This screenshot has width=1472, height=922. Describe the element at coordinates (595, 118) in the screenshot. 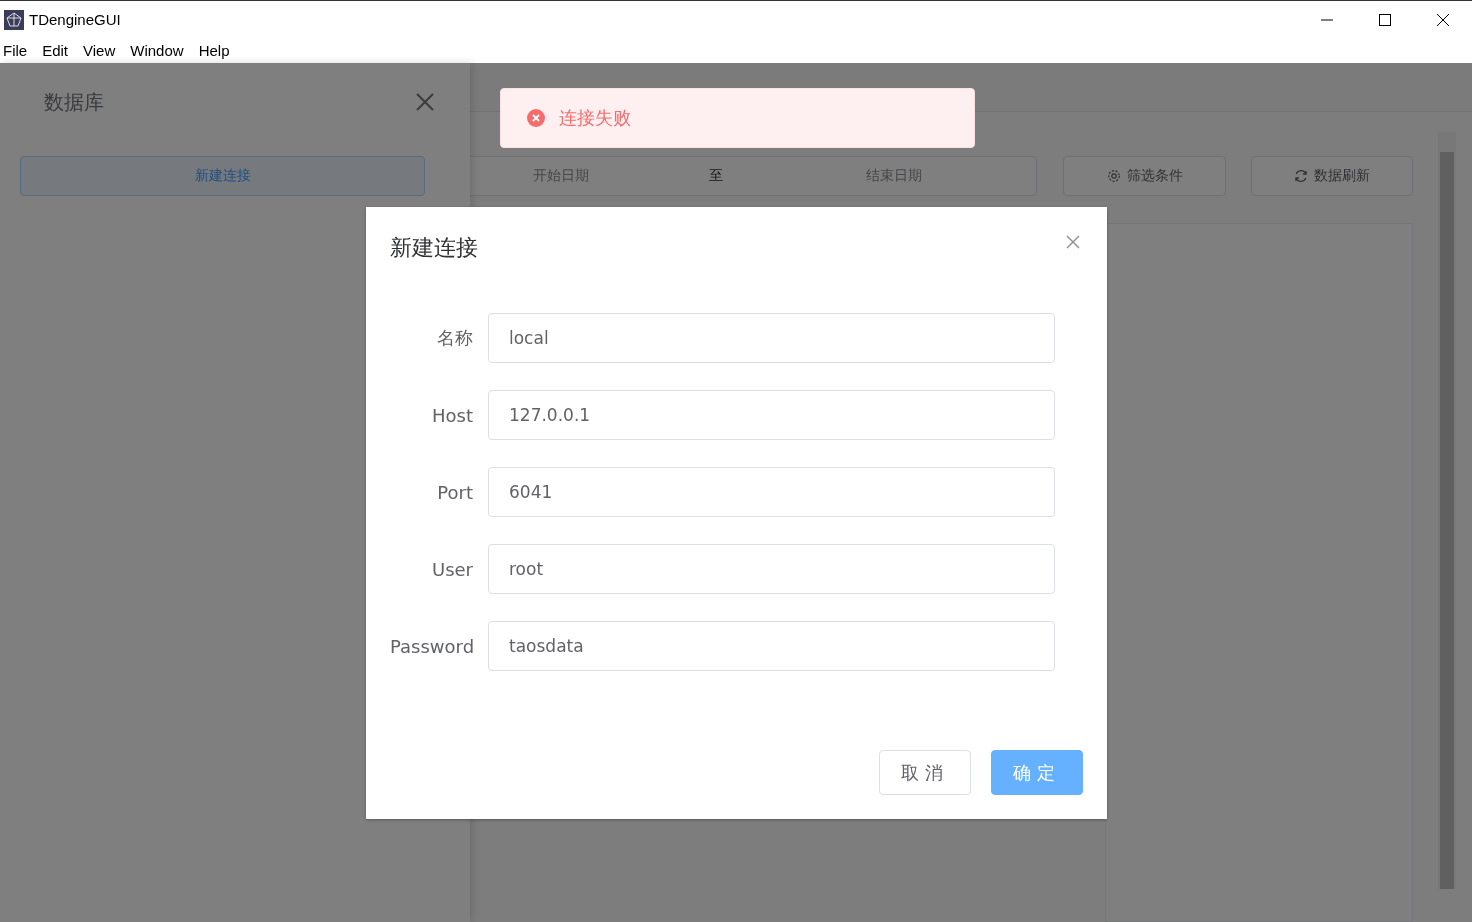

I see `message-text: 连接失败` at that location.